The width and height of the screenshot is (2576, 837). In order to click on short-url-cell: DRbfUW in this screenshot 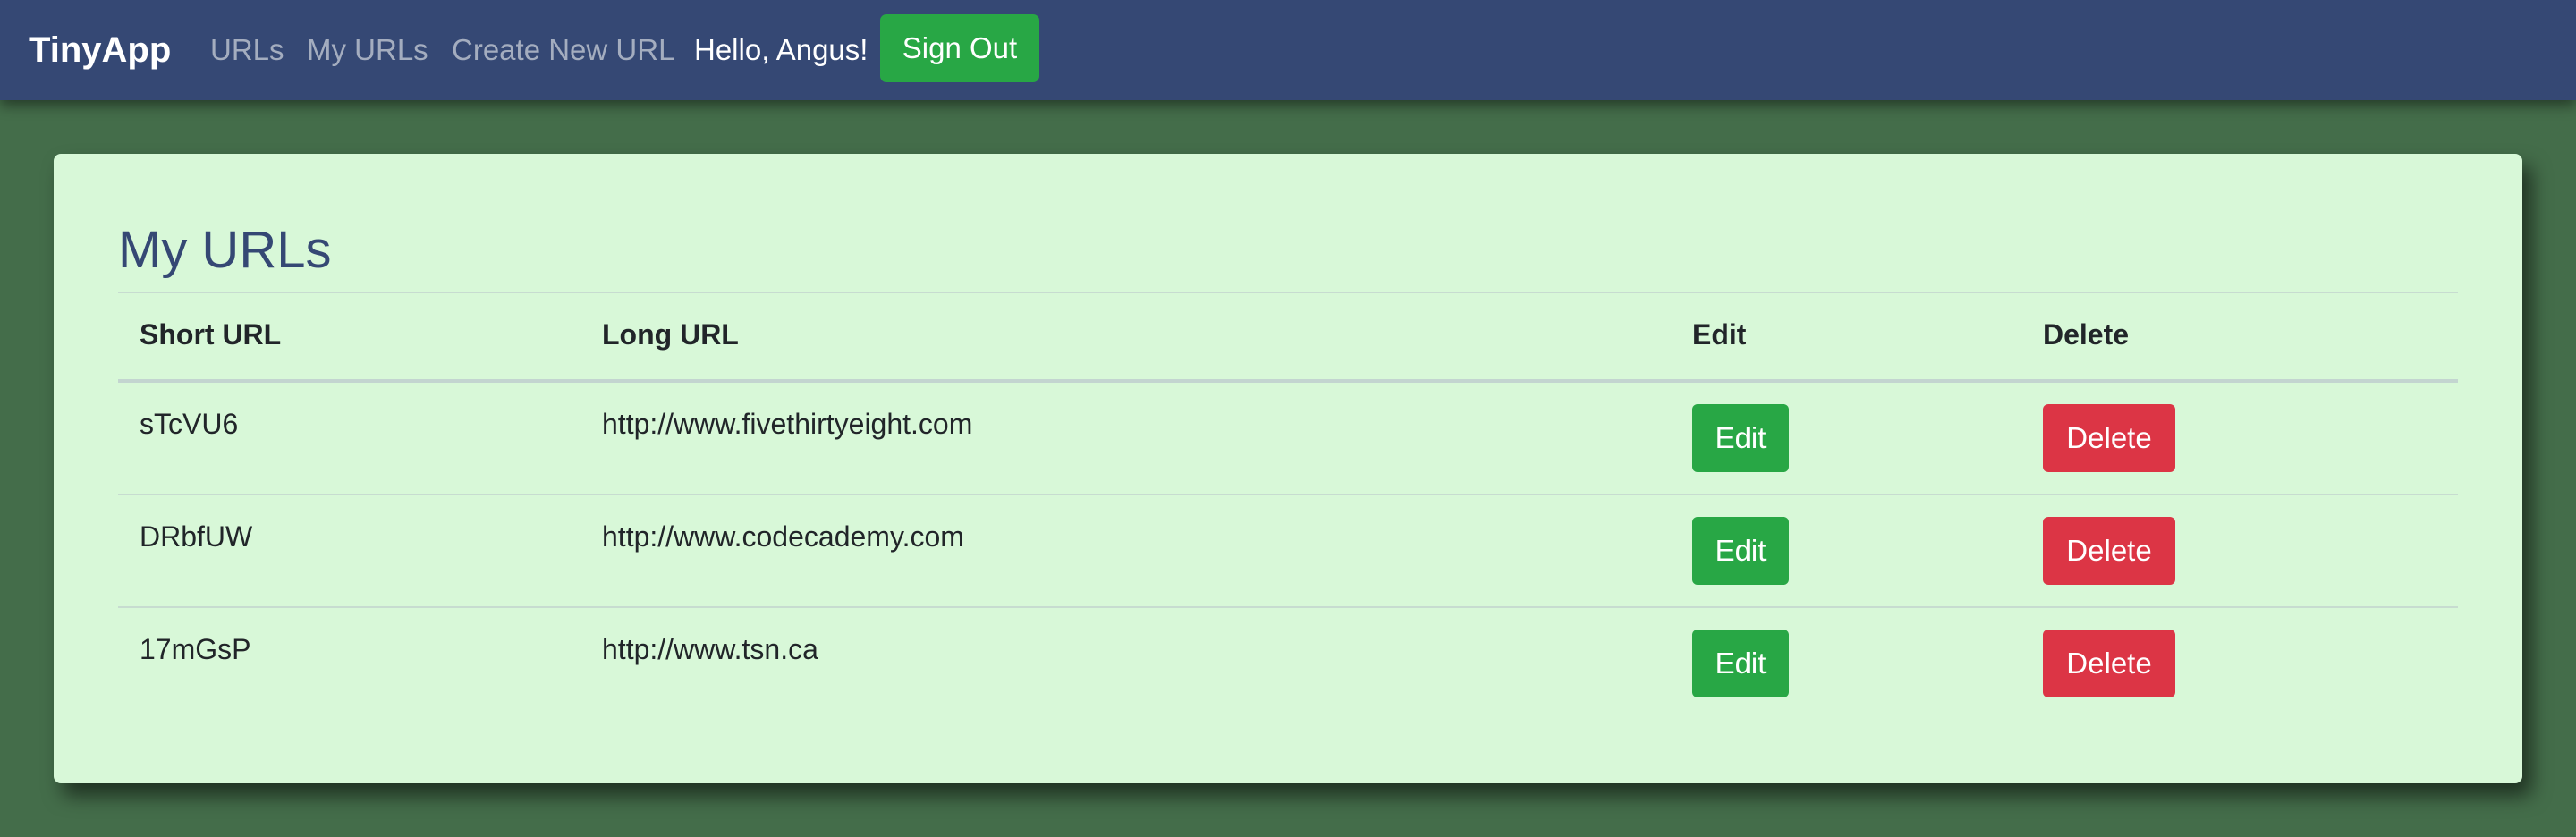, I will do `click(196, 536)`.